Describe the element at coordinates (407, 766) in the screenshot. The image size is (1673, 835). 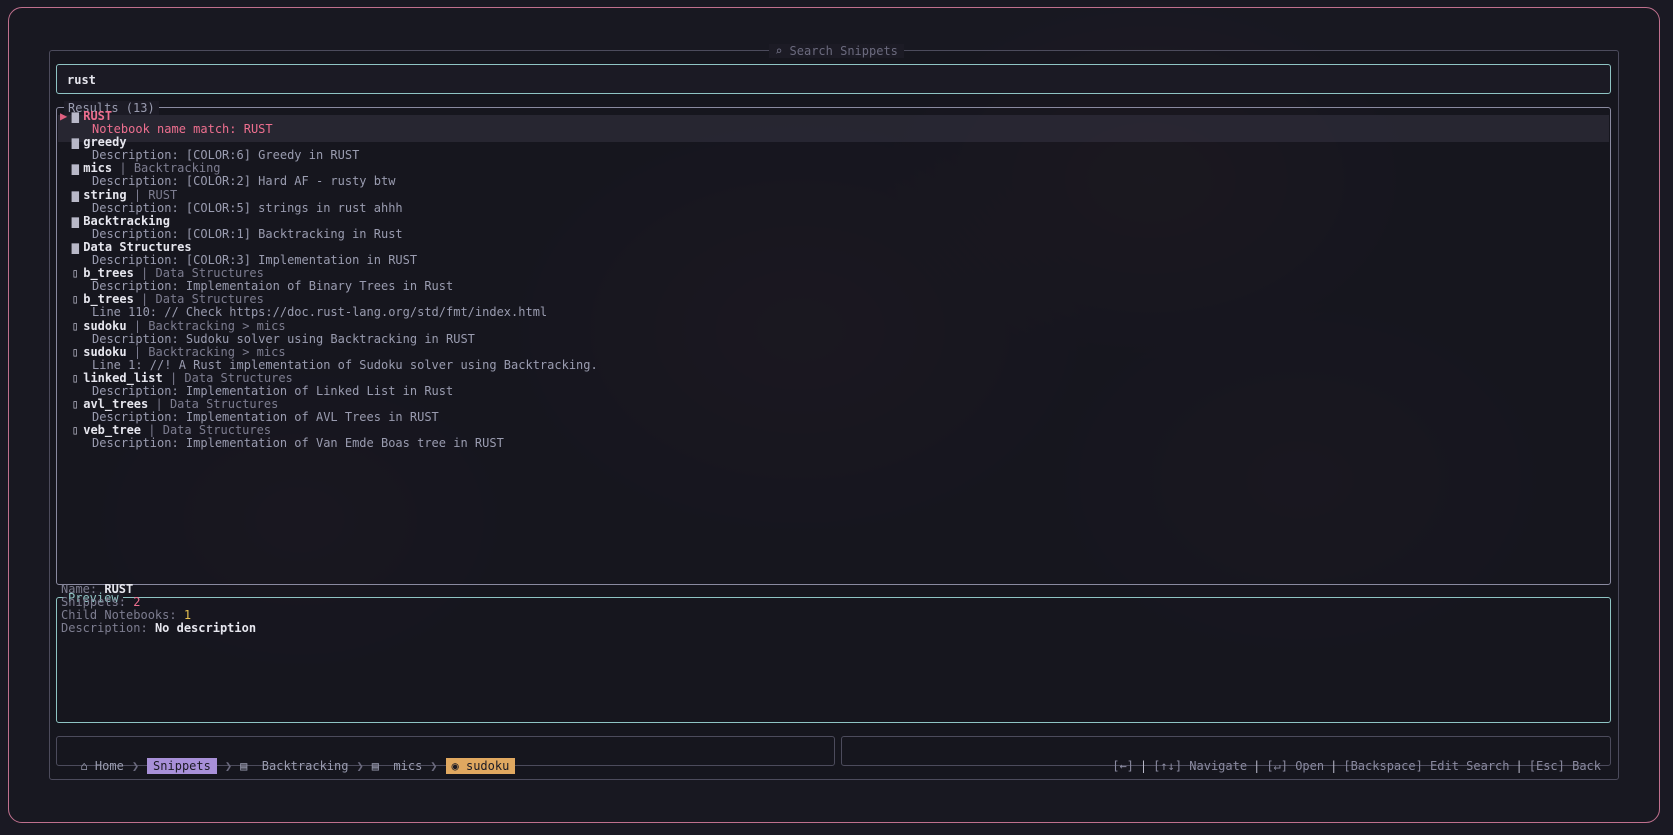
I see `breadcrumb-mics: mics` at that location.